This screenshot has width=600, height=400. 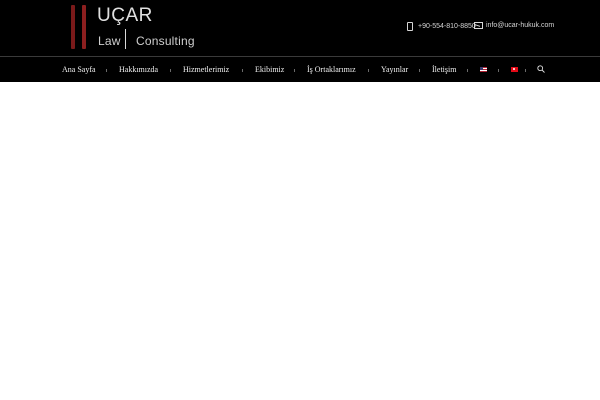 What do you see at coordinates (165, 41) in the screenshot?
I see `brand-tagline-right: Consulting` at bounding box center [165, 41].